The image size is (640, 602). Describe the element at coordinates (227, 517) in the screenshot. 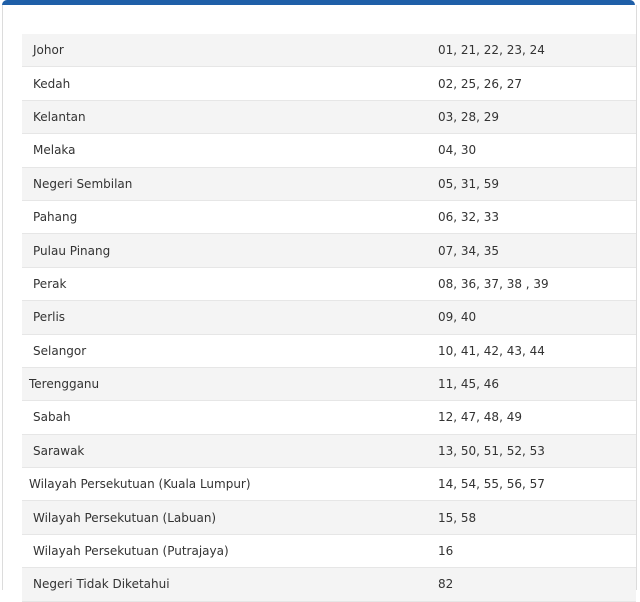

I see `state-name-cell: Wilayah Persekutuan (Labuan)` at that location.